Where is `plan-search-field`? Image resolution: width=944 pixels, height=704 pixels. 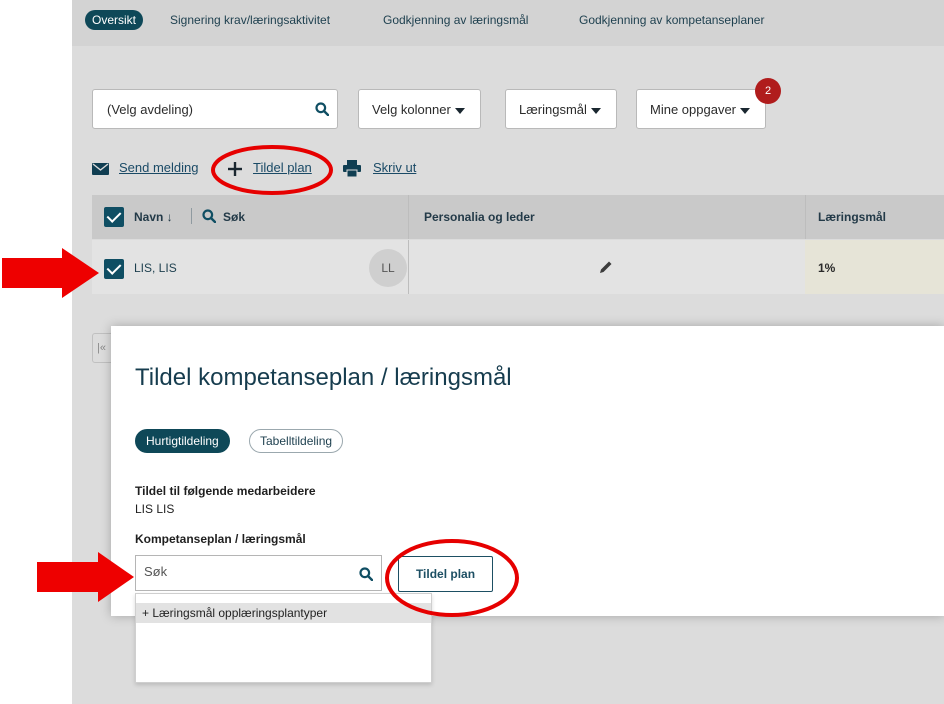 plan-search-field is located at coordinates (258, 573).